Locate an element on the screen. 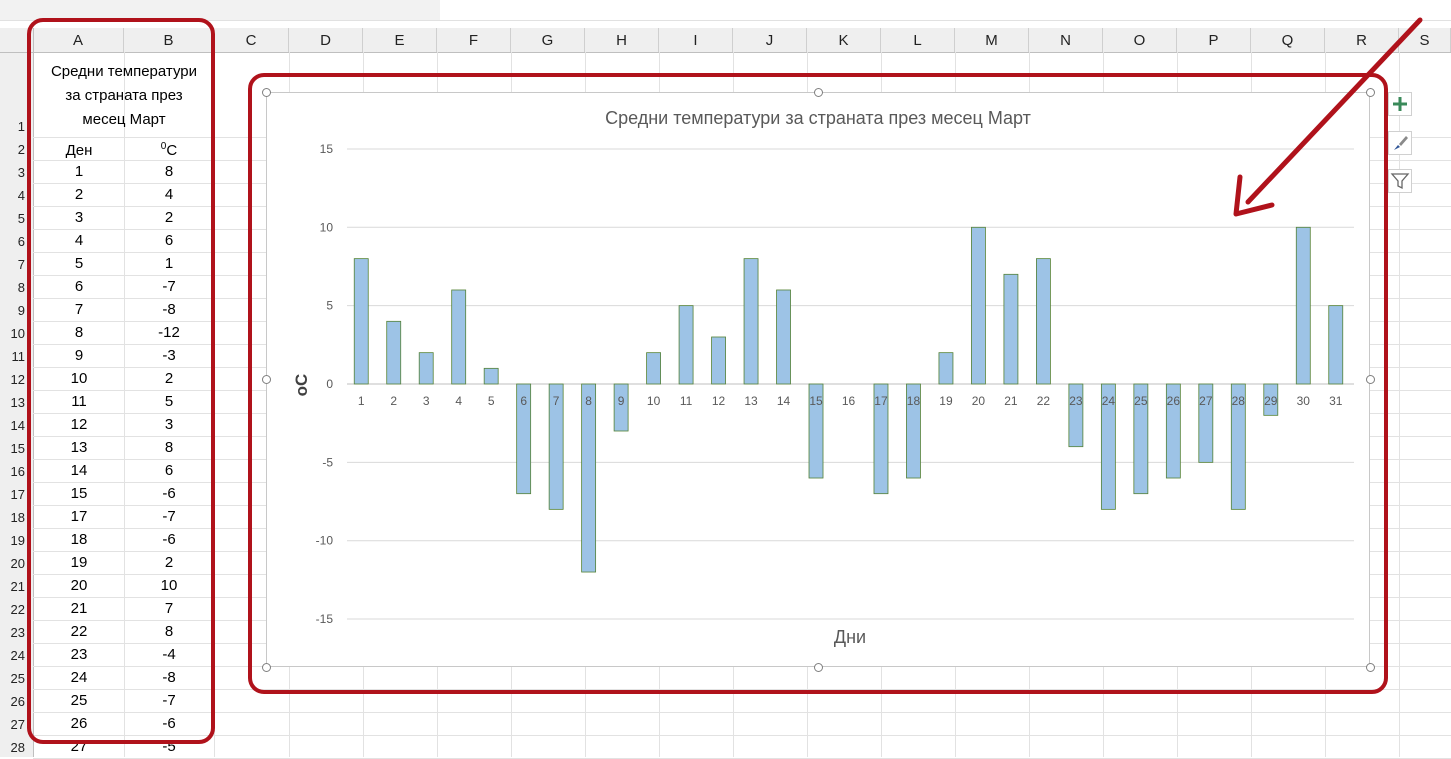 Image resolution: width=1451 pixels, height=759 pixels. column-header-g: G is located at coordinates (548, 40).